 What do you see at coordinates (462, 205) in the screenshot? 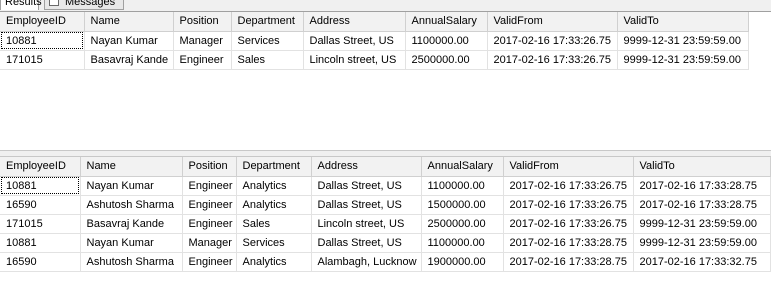
I see `table-cell: 1500000.00` at bounding box center [462, 205].